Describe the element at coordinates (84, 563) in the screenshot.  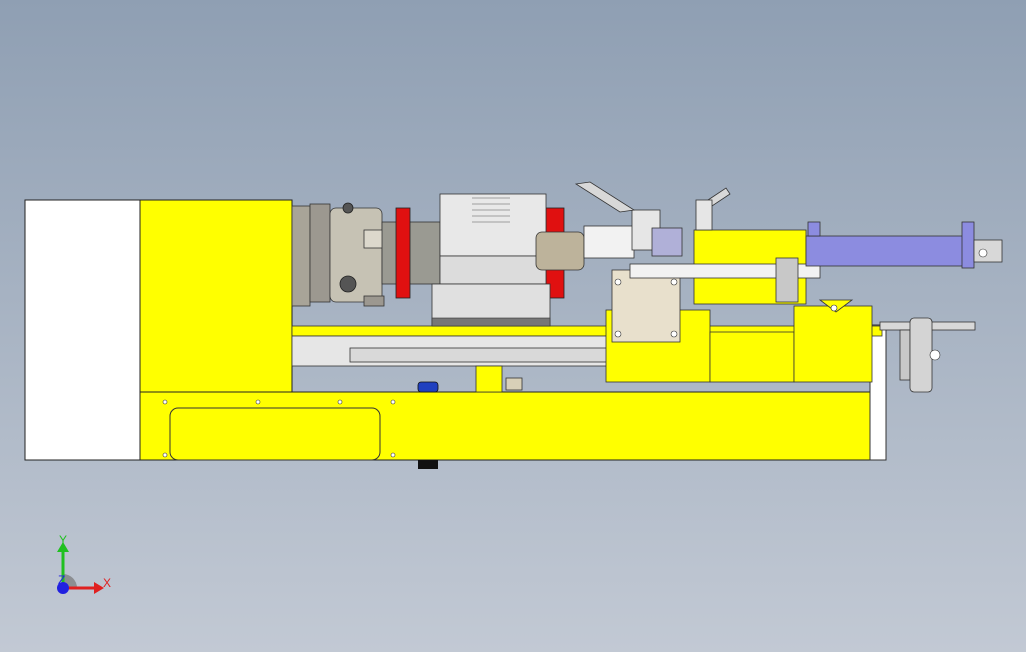
I see `coordinate-triad: Y X Z` at that location.